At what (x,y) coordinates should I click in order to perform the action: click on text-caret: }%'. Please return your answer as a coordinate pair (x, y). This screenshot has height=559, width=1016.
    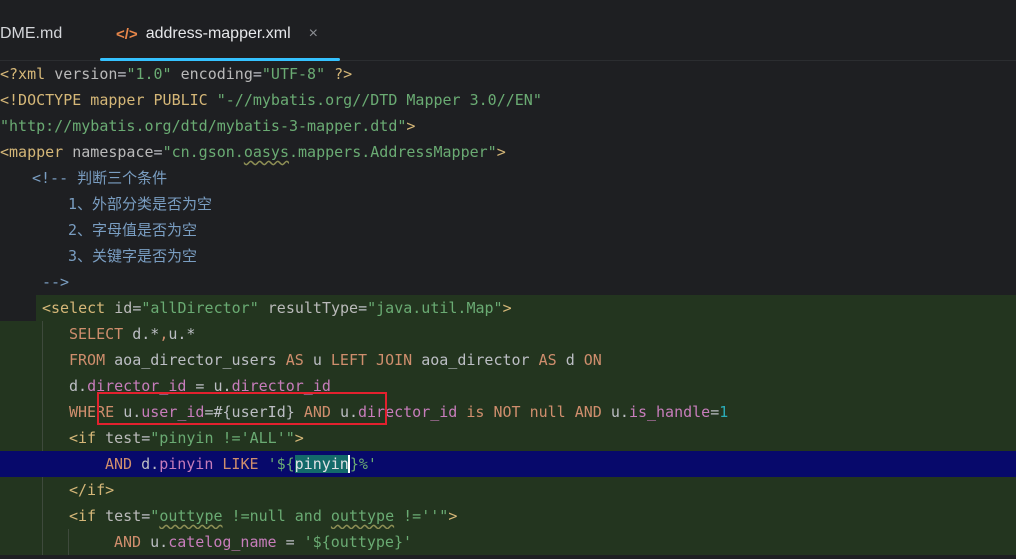
    Looking at the image, I should click on (362, 464).